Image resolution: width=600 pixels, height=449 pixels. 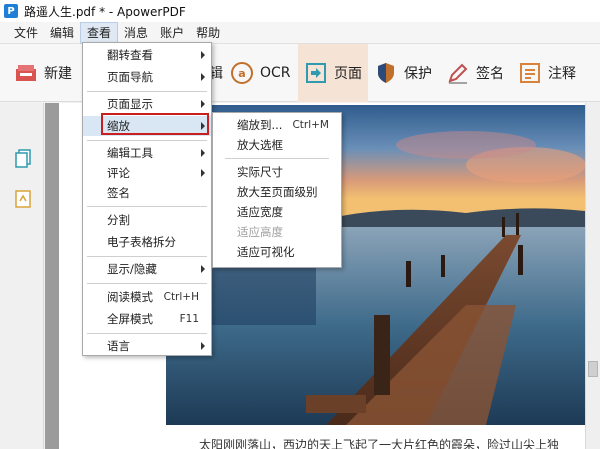 I want to click on pen-icon, so click(x=458, y=73).